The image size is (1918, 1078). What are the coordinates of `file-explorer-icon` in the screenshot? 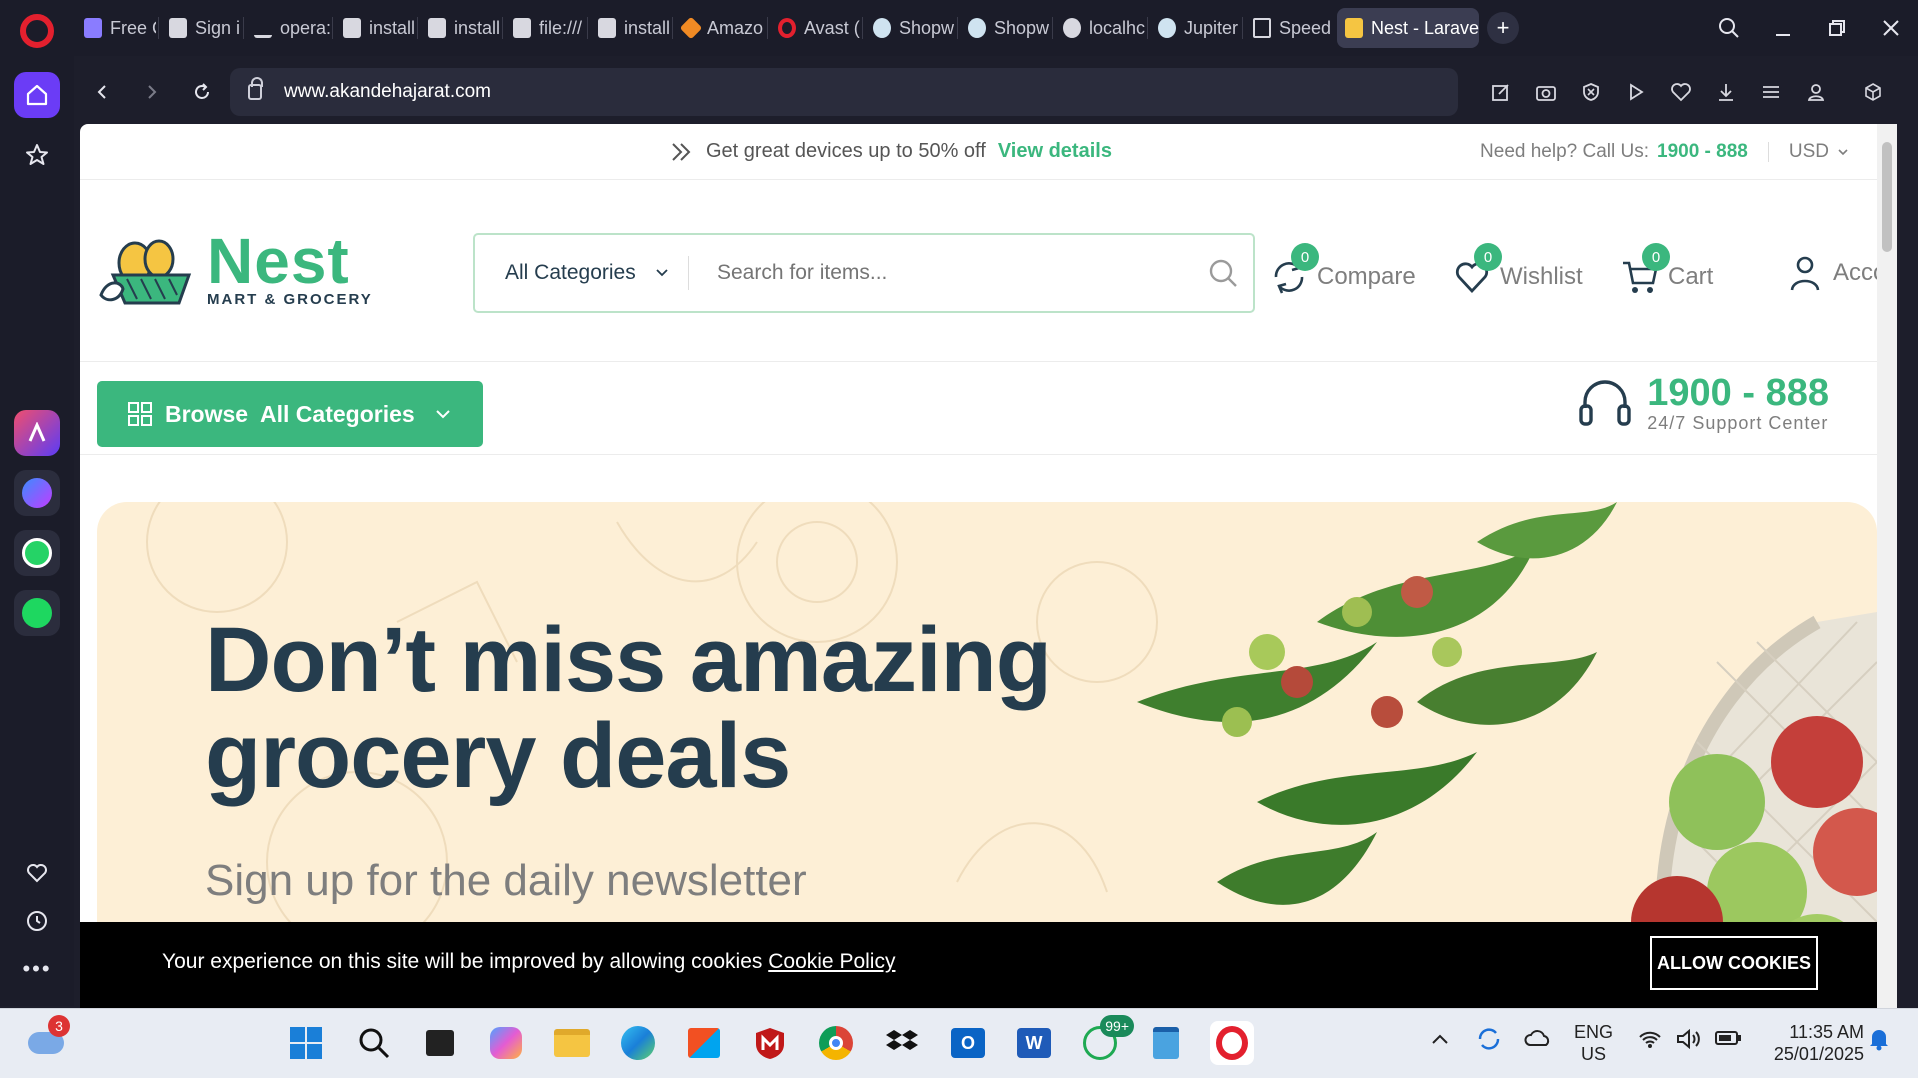 It's located at (572, 1043).